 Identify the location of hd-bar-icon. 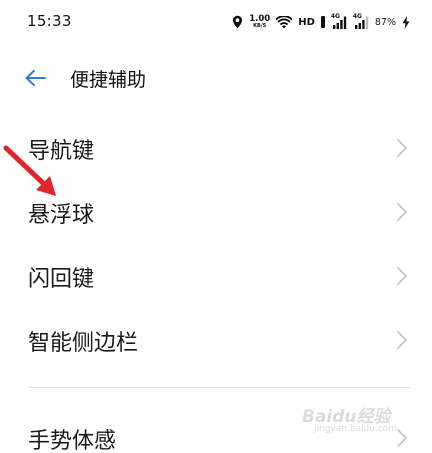
(322, 22).